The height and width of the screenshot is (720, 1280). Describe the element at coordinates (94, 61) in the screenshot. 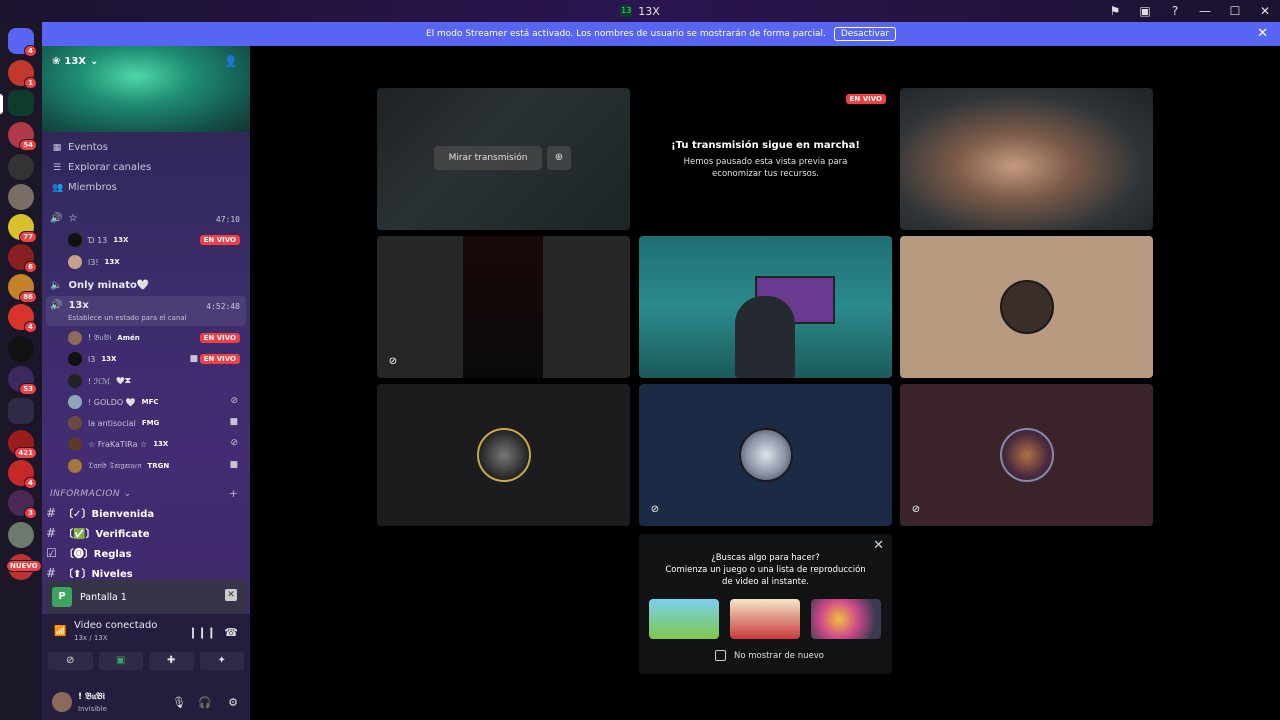

I see `chevron-down-icon: ⌄` at that location.